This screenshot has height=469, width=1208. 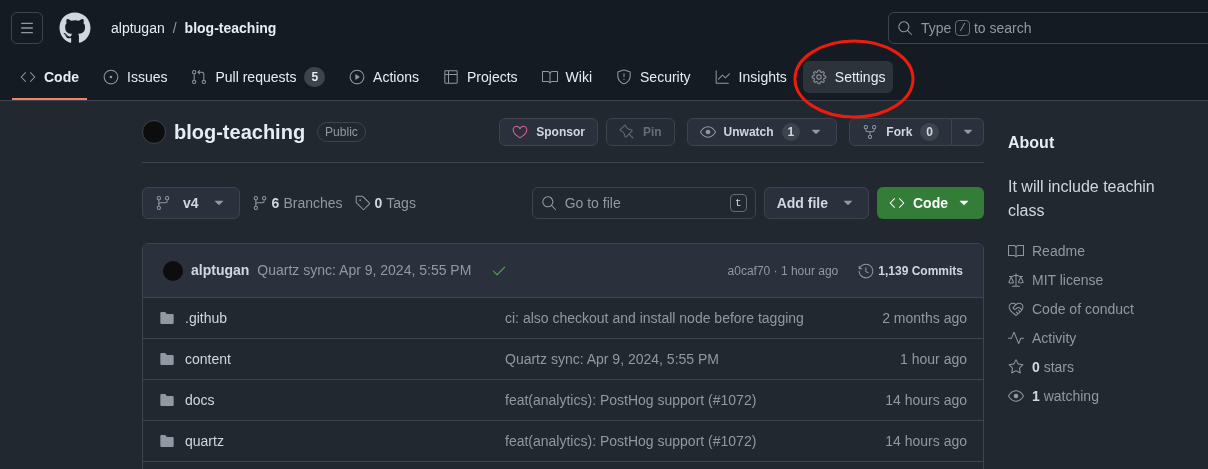 I want to click on owner-link: alptugan, so click(x=138, y=28).